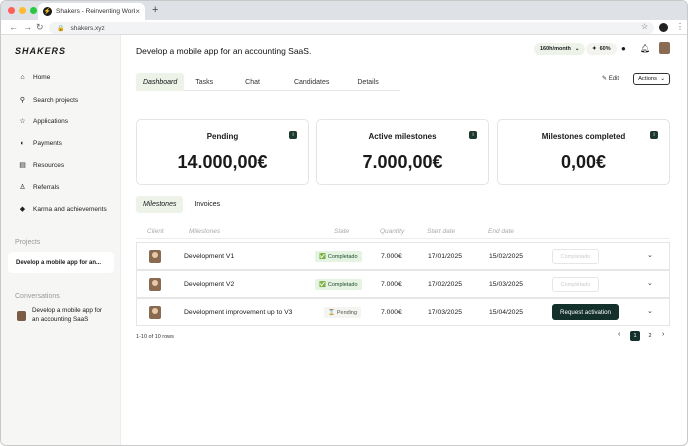  I want to click on sidebar-item-home: ⌂ Home, so click(34, 77).